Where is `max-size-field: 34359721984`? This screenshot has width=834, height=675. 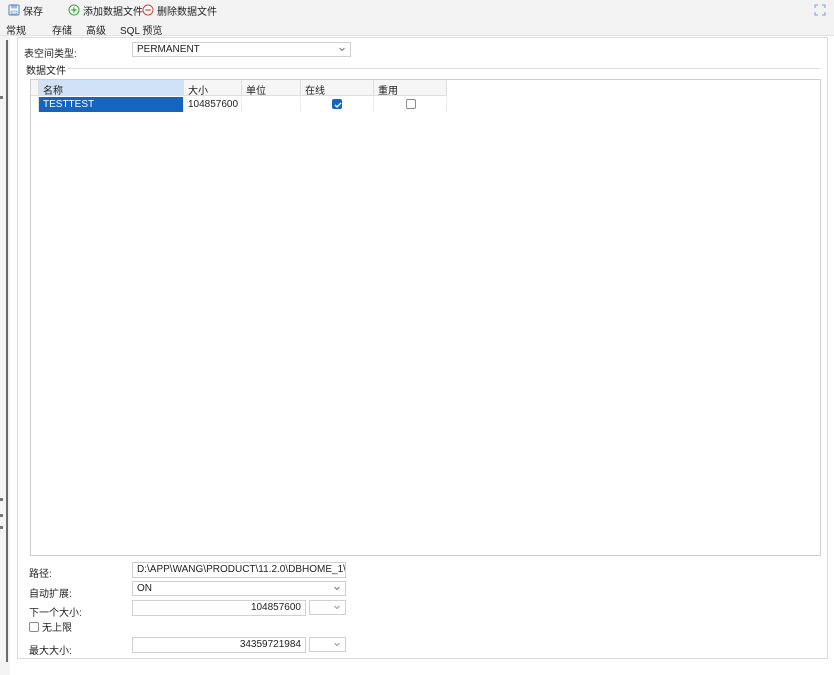
max-size-field: 34359721984 is located at coordinates (219, 645).